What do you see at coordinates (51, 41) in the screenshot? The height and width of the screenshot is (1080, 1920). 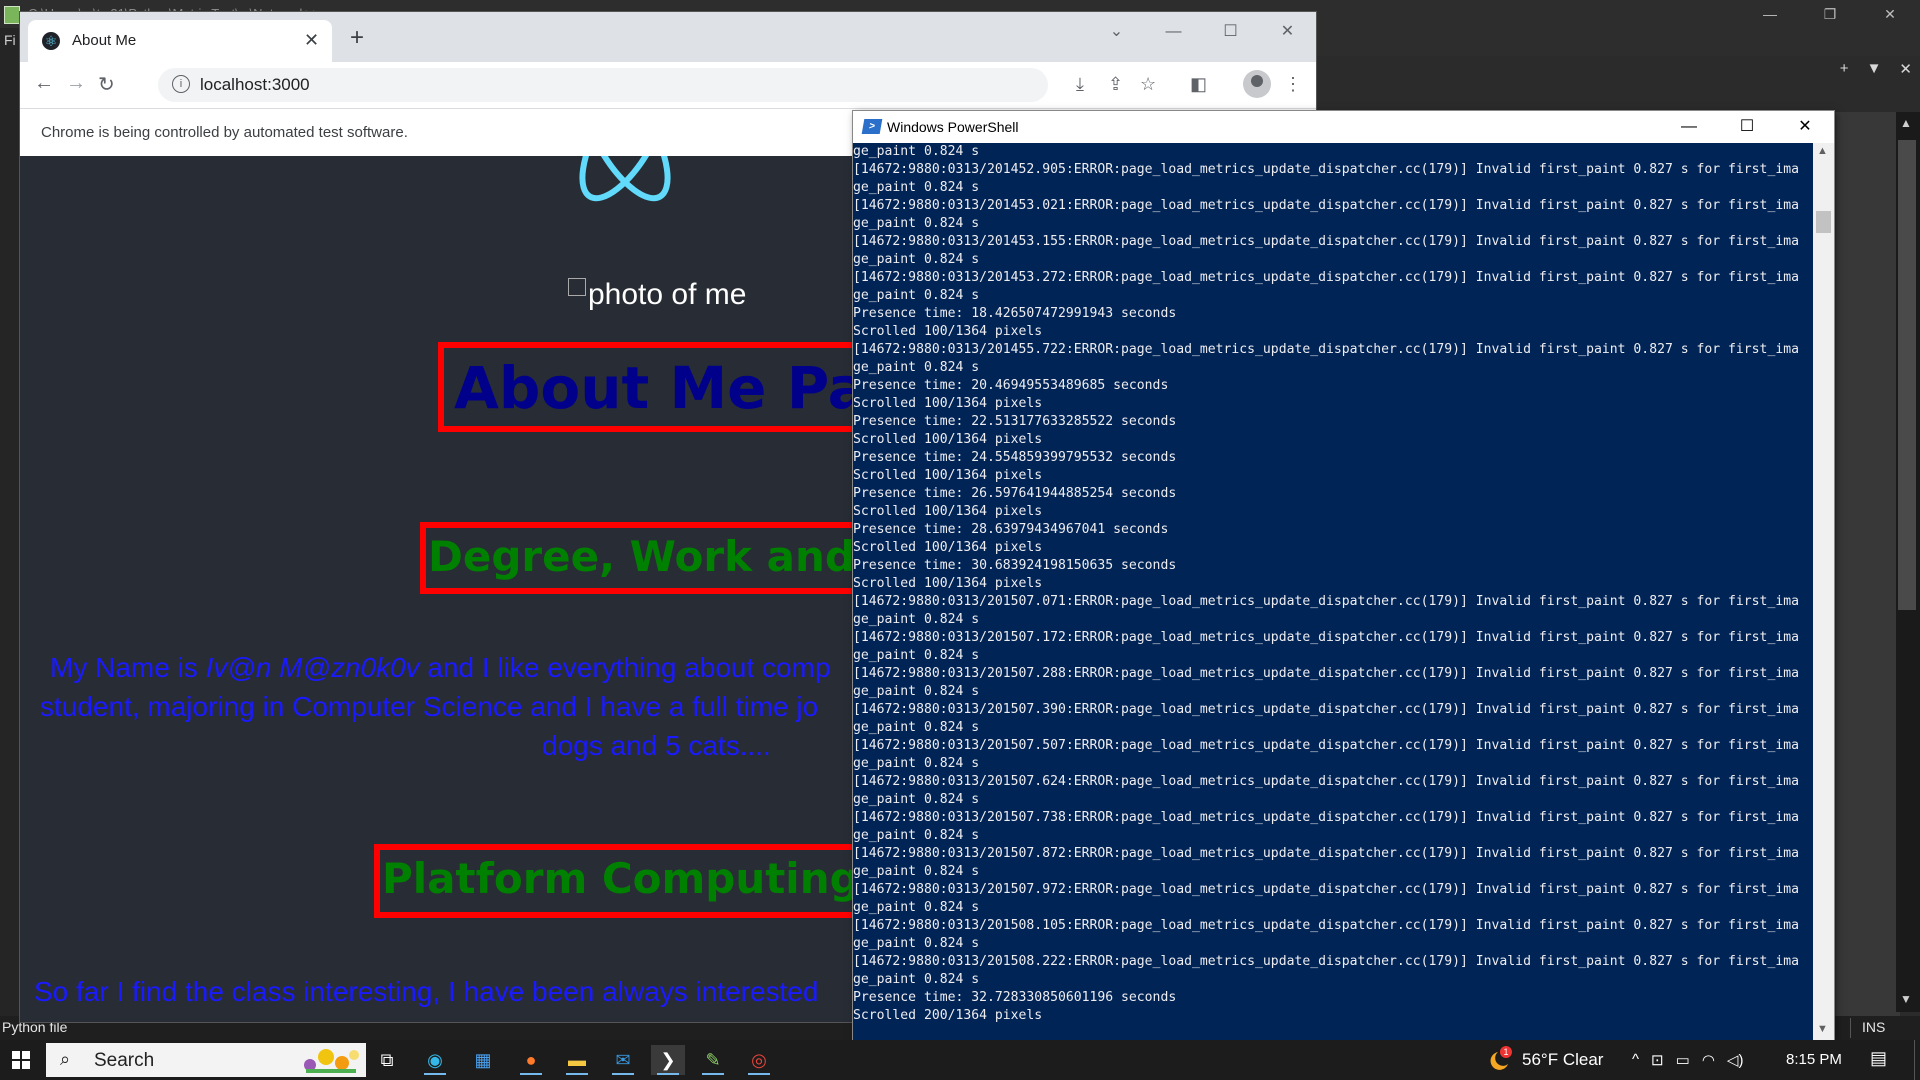 I see `react-favicon-icon: ⚛` at bounding box center [51, 41].